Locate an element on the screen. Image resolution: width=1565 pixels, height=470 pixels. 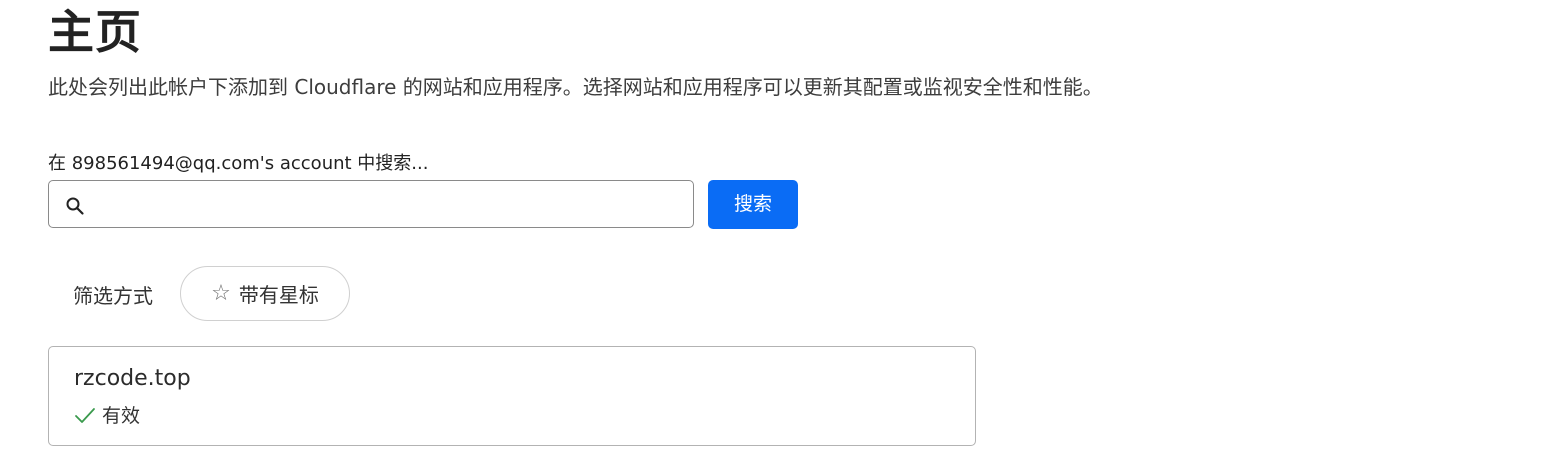
site-status: 有效 is located at coordinates (107, 416).